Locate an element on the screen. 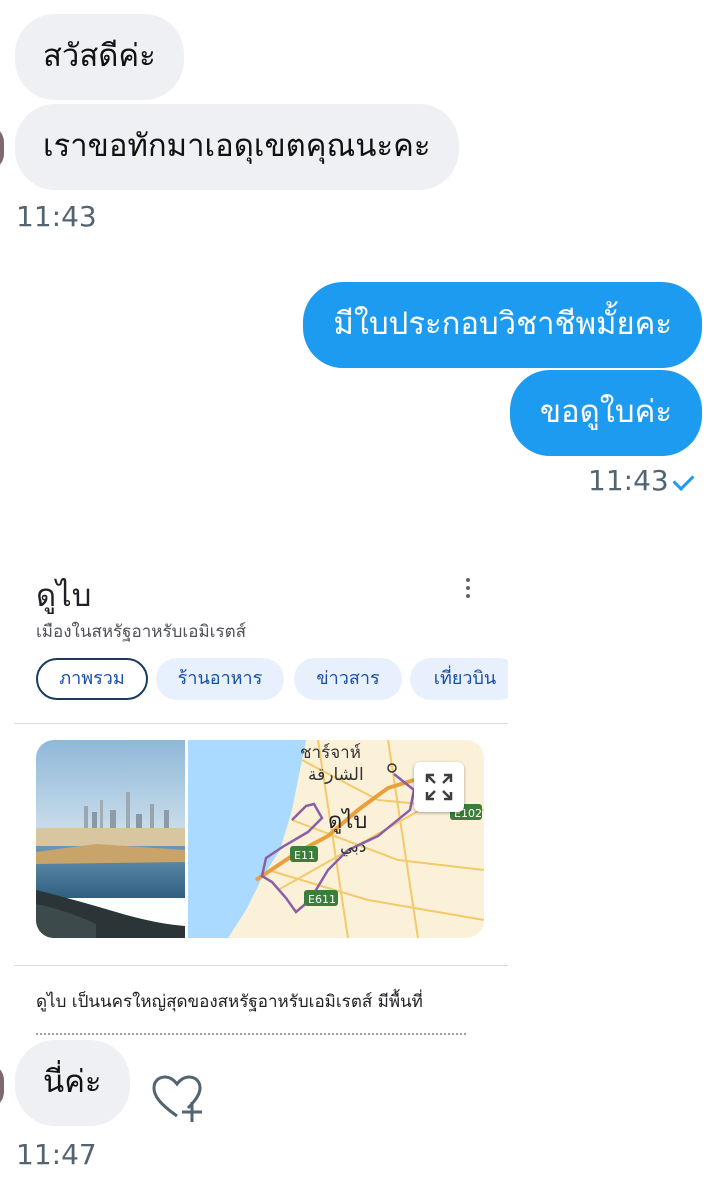 The width and height of the screenshot is (706, 1200). chip-row: ภาพรวม ร้านอาหาร ข่าวสาร เที่ยวบิน is located at coordinates (272, 681).